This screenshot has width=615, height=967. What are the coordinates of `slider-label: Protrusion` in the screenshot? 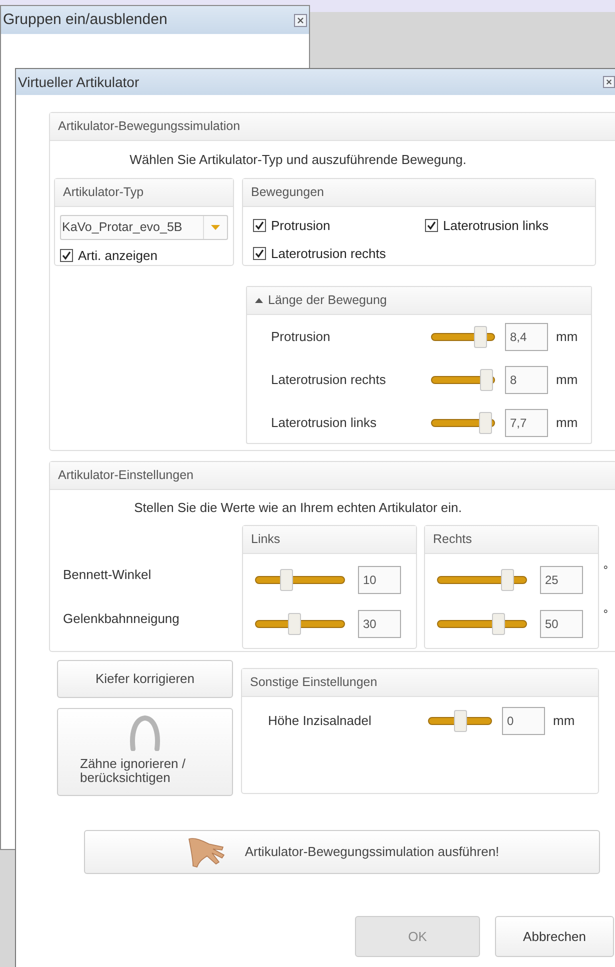 It's located at (301, 337).